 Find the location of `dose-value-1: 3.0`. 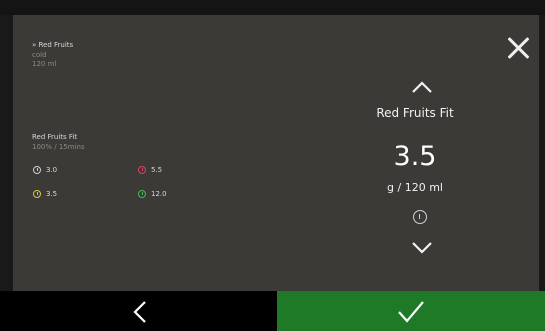

dose-value-1: 3.0 is located at coordinates (52, 170).